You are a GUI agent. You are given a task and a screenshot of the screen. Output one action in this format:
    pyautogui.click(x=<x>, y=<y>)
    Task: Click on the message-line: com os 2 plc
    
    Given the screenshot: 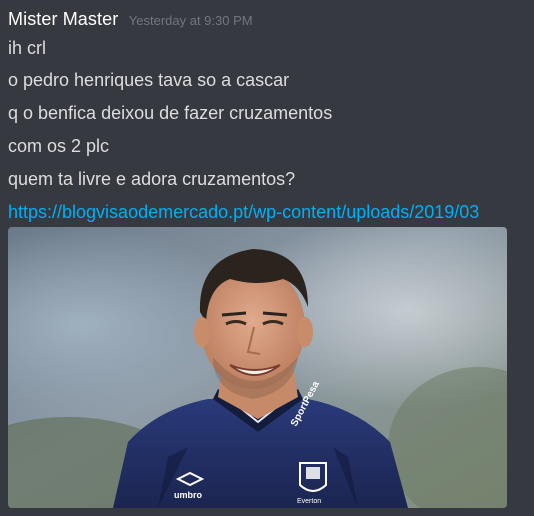 What is the action you would take?
    pyautogui.click(x=59, y=146)
    